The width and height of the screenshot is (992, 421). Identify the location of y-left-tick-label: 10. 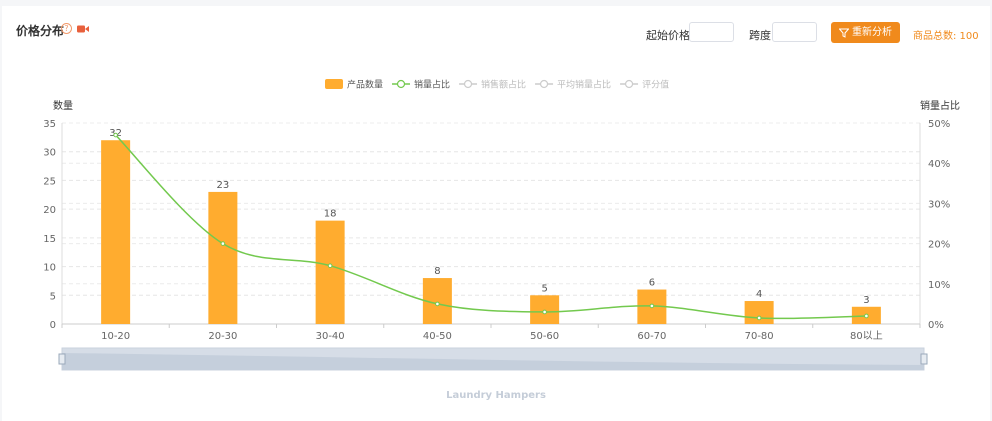
(49, 268).